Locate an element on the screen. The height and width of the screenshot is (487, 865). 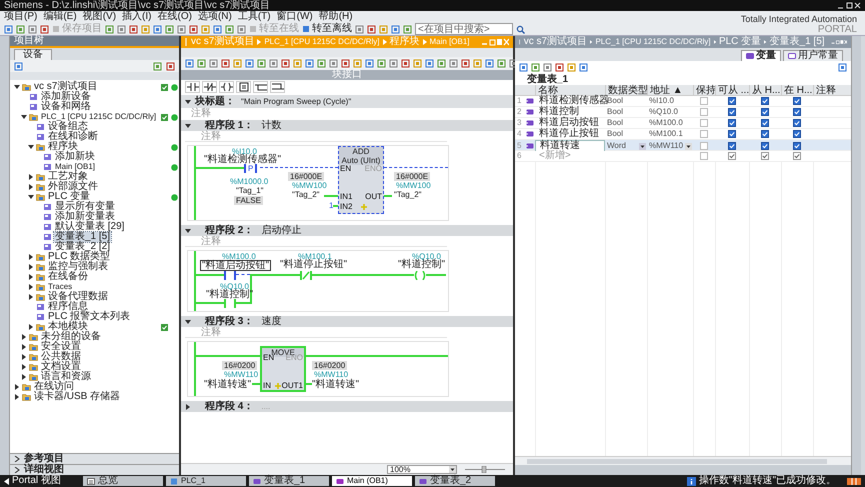
section-bar: 详细视图 is located at coordinates (94, 469).